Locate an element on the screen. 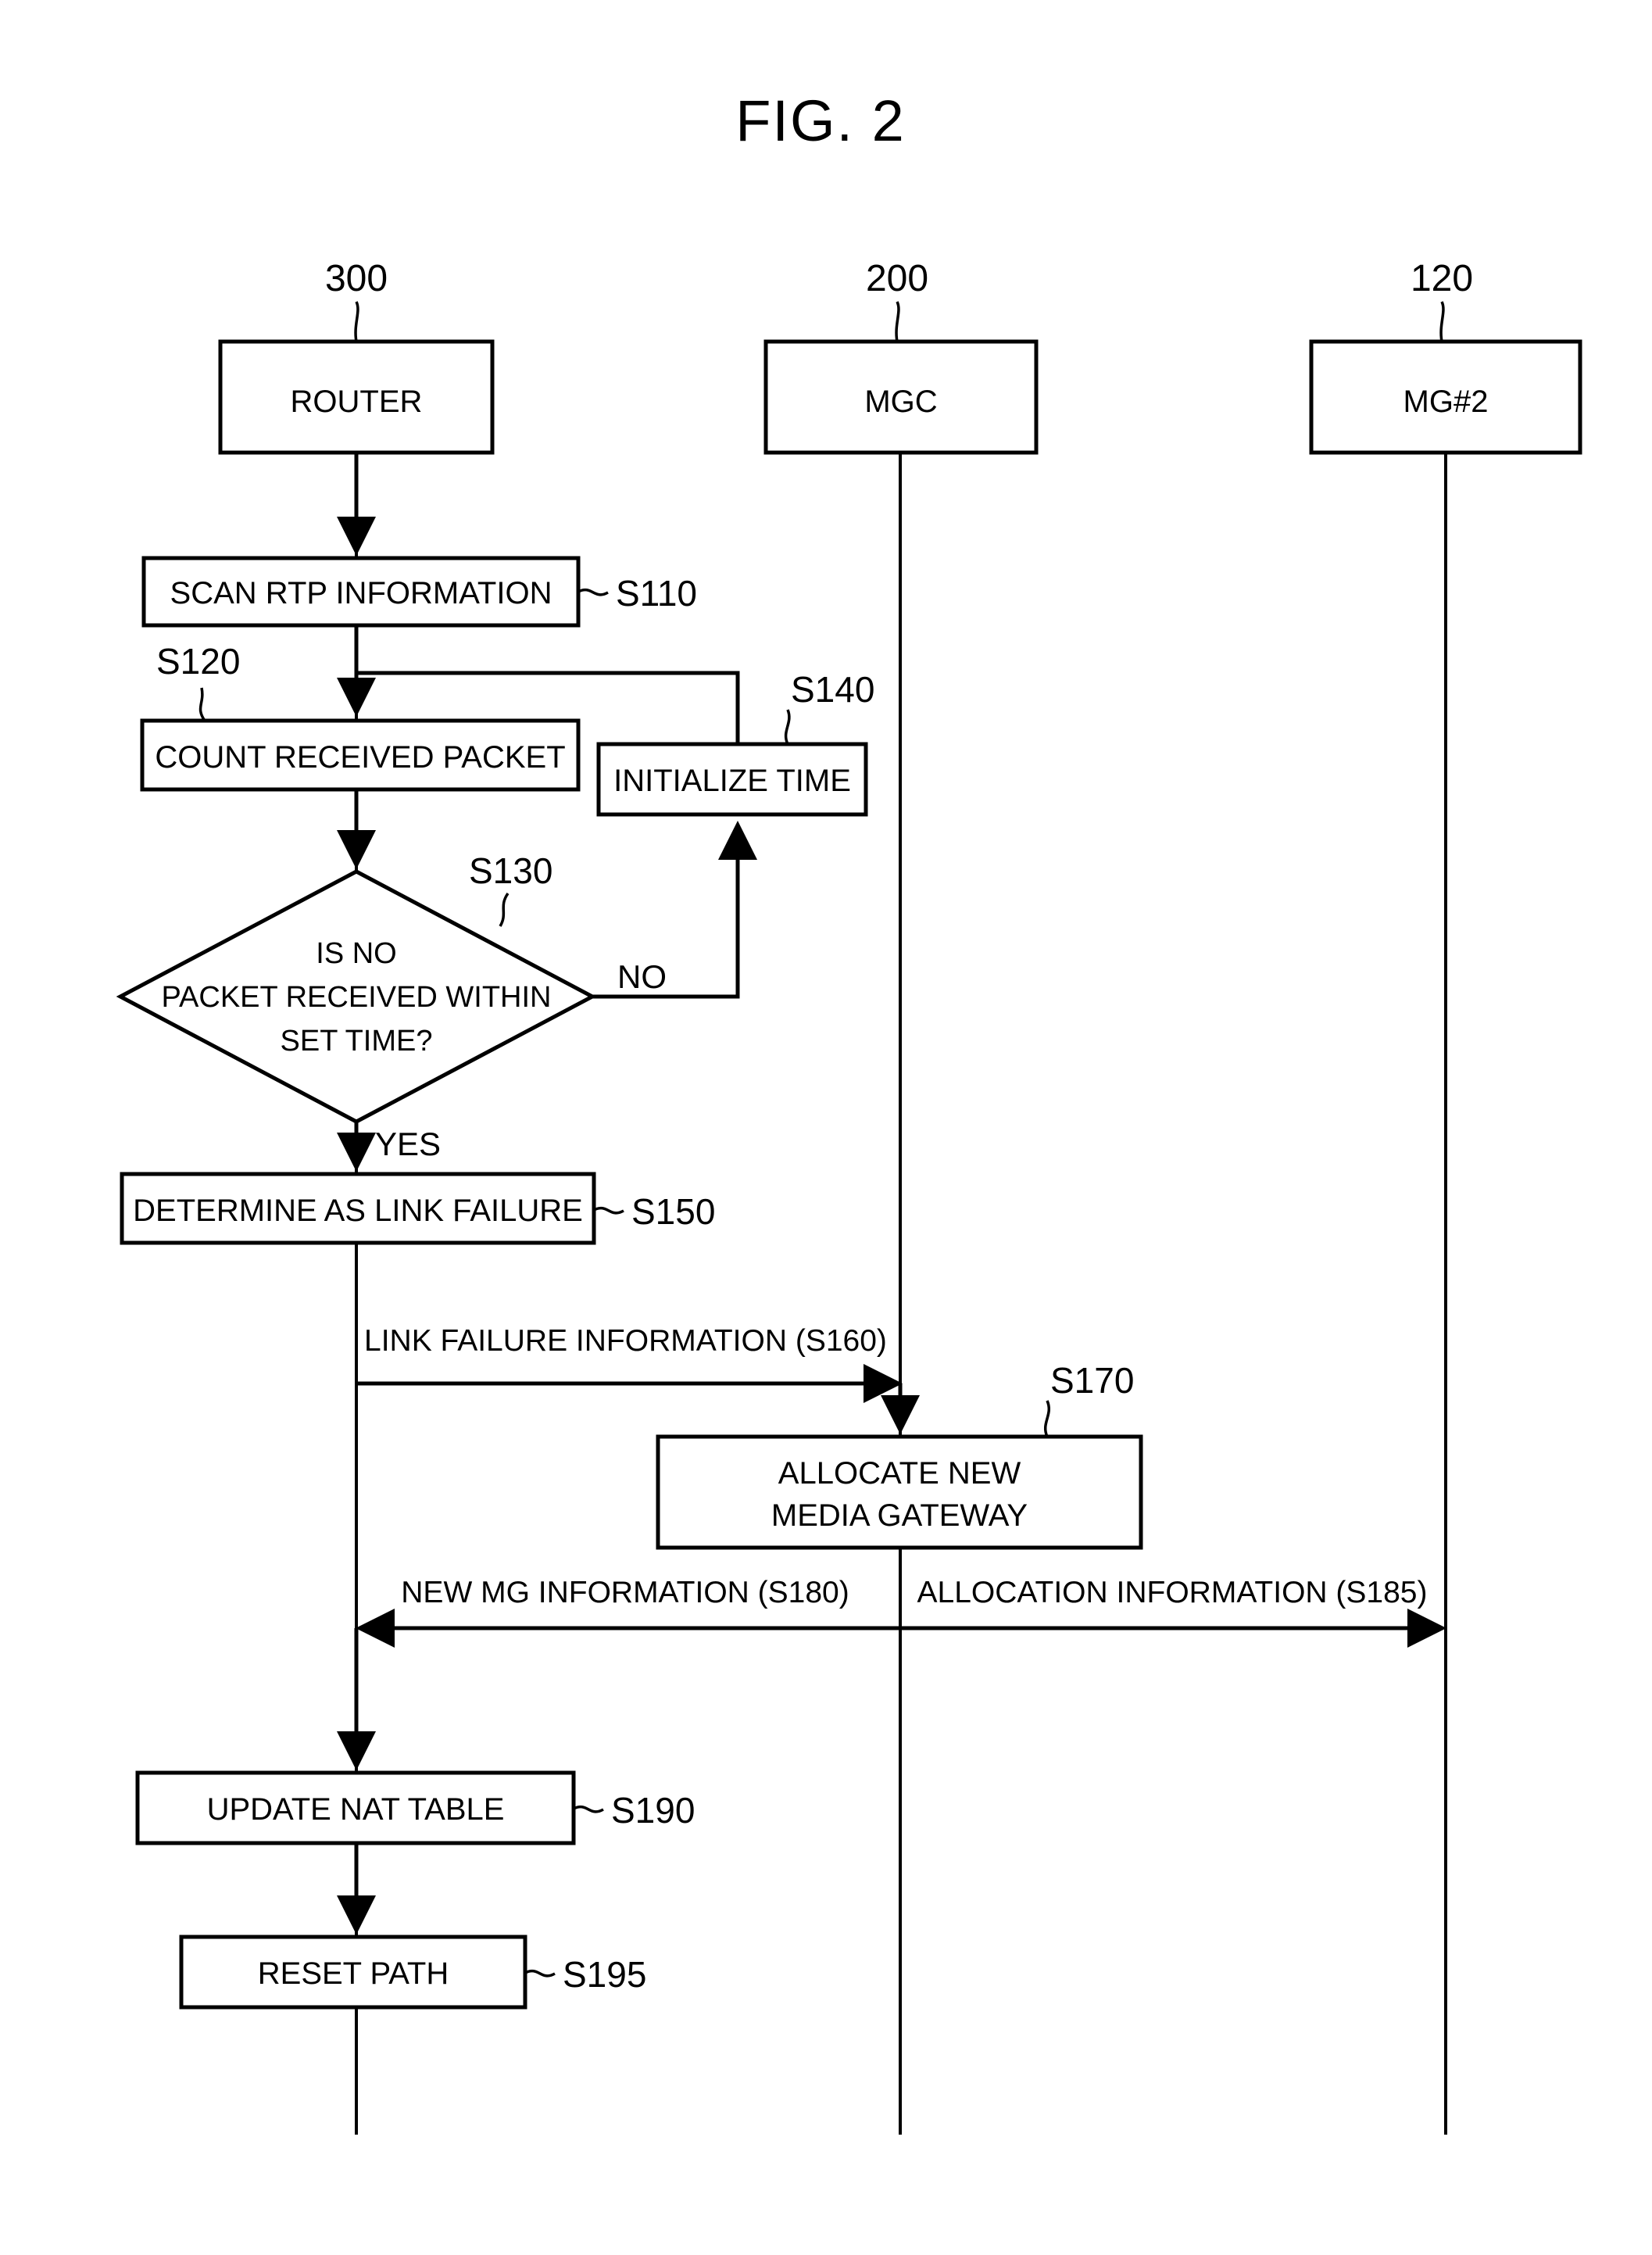  actor-router: ROUTER 300 is located at coordinates (356, 356).